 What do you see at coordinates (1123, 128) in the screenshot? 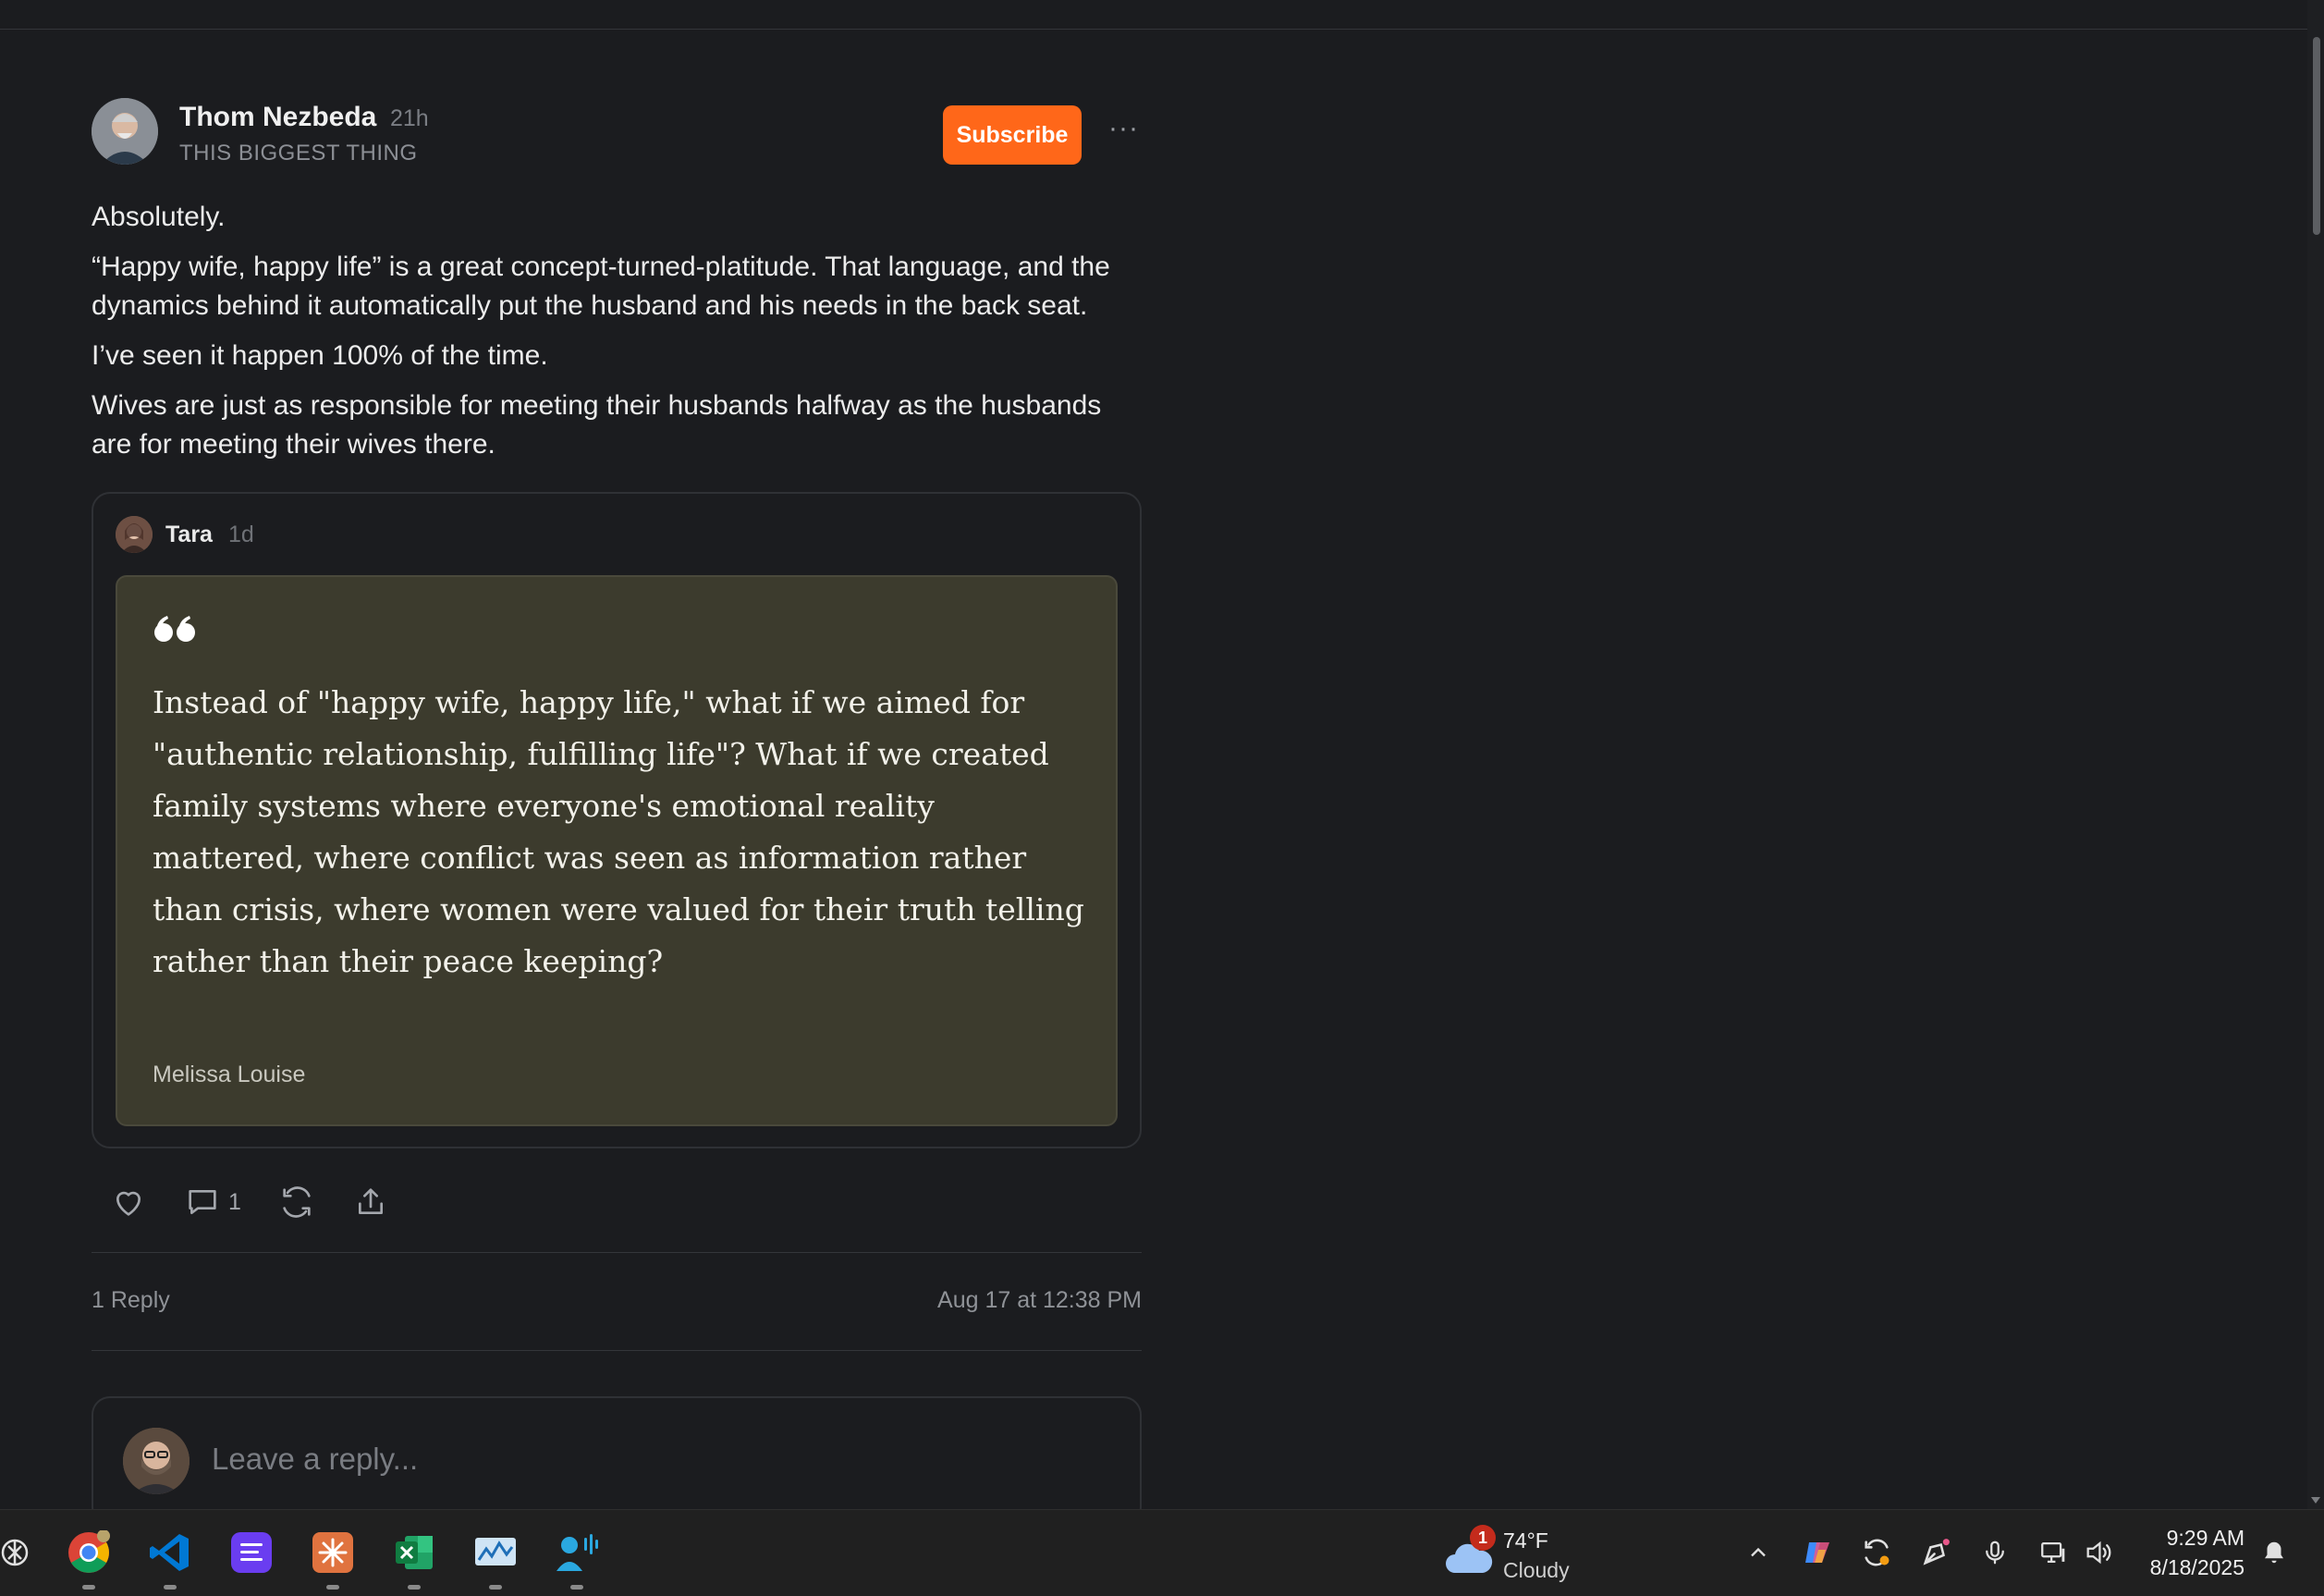
I see `more-options-icon: ···` at bounding box center [1123, 128].